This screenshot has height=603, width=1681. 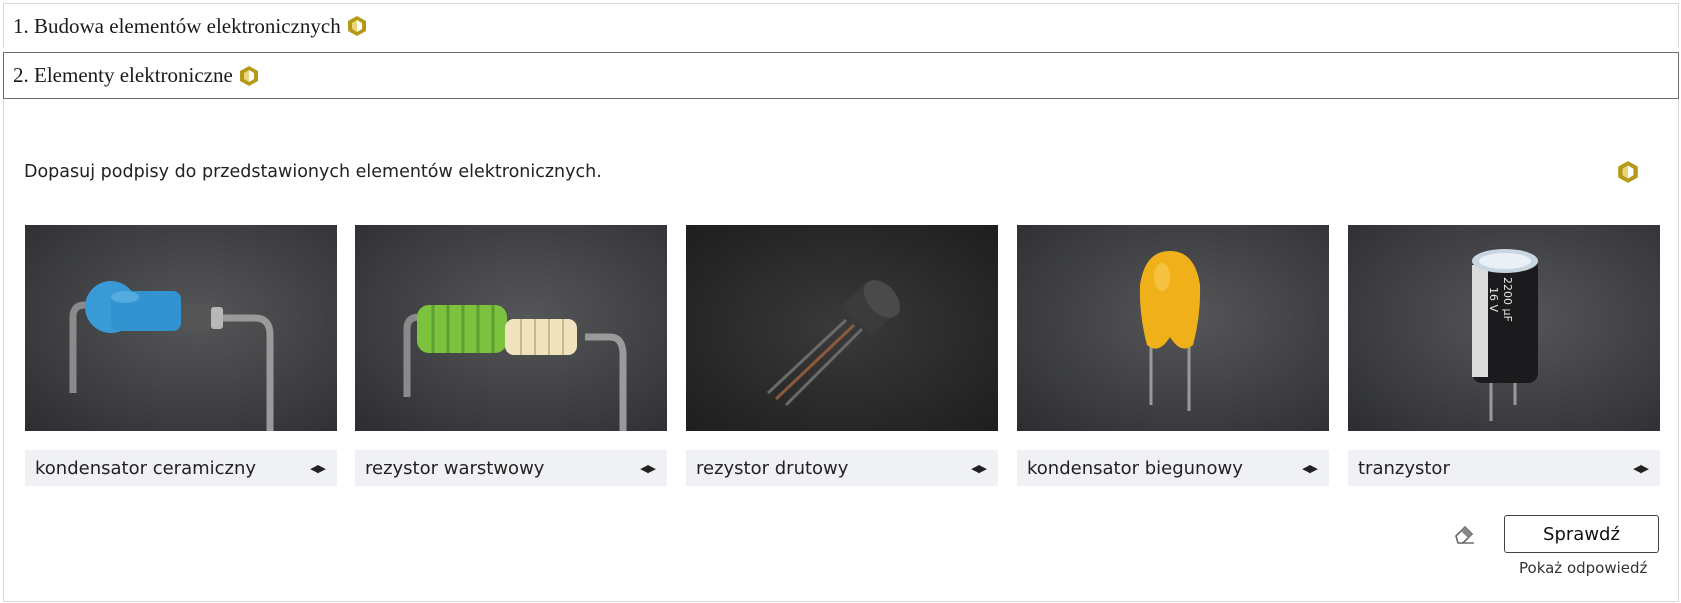 I want to click on label-slot-2: rezystor warstwowy ◀▶, so click(x=511, y=468).